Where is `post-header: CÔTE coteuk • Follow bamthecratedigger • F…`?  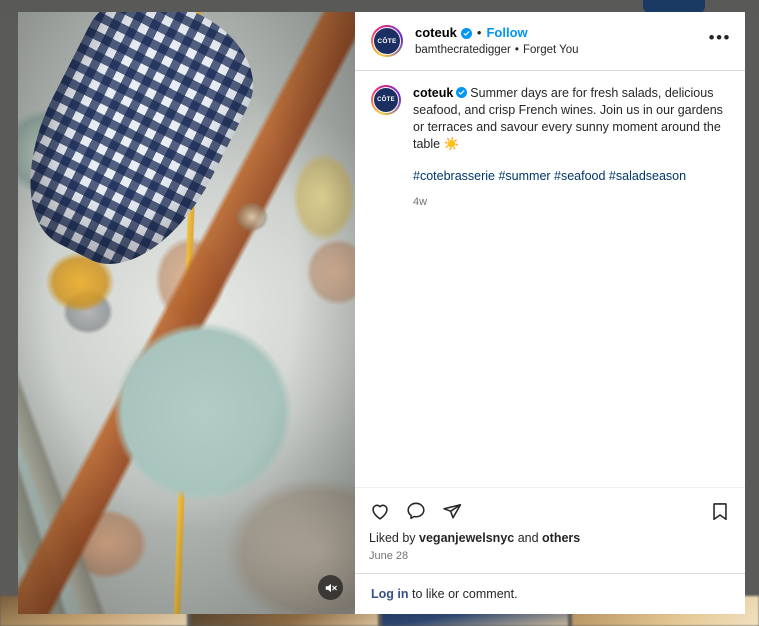 post-header: CÔTE coteuk • Follow bamthecratedigger • F… is located at coordinates (550, 41).